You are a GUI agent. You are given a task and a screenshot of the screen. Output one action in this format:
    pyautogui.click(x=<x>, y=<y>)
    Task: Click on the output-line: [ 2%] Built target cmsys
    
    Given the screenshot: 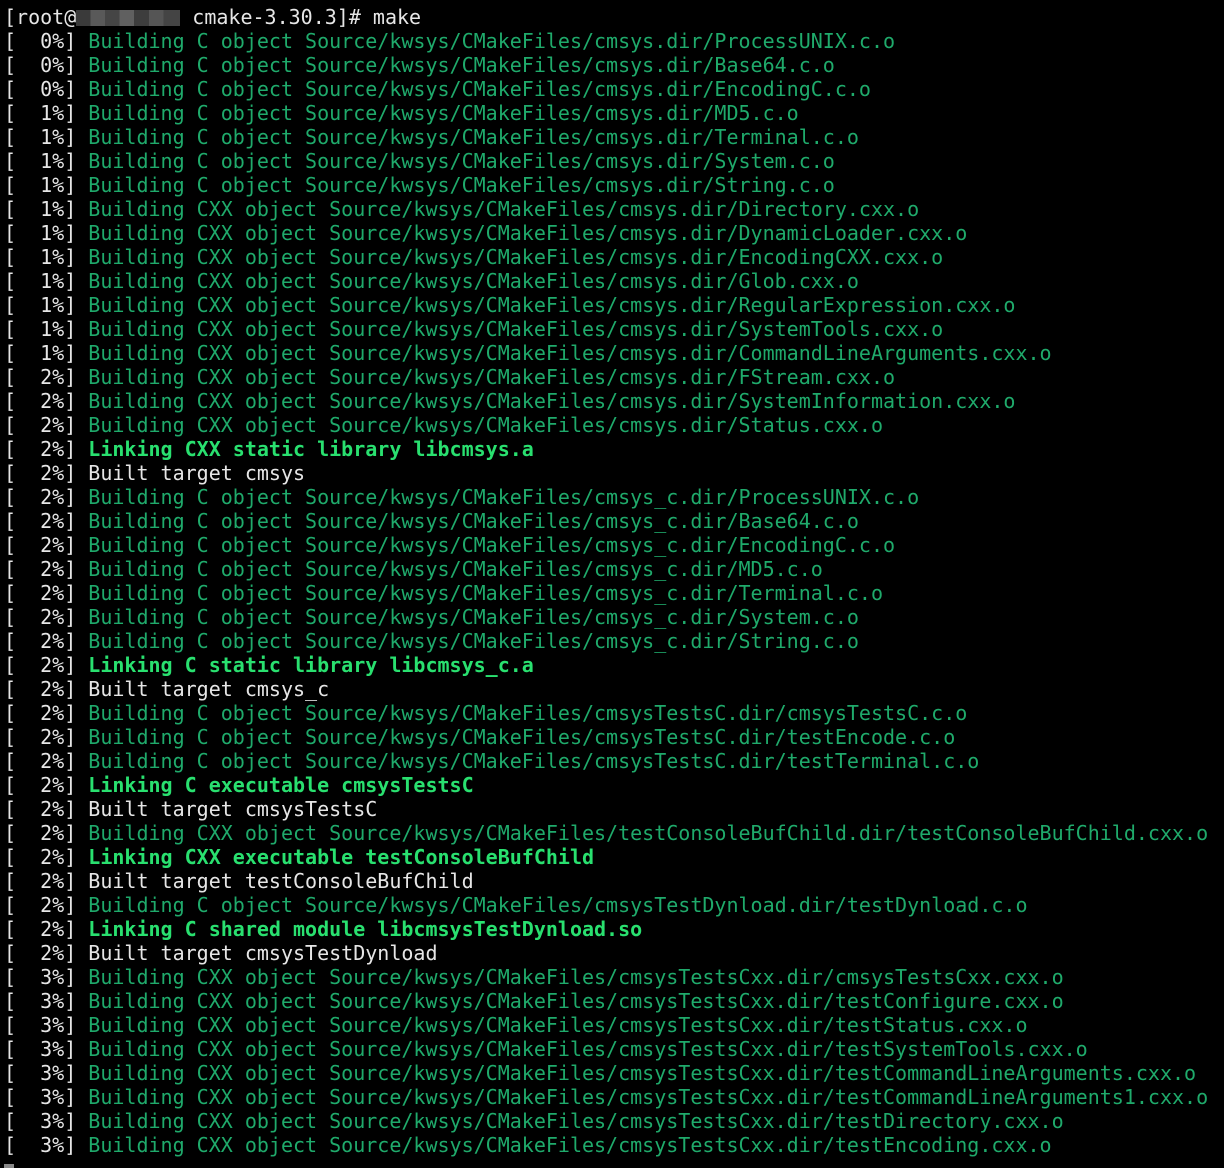 What is the action you would take?
    pyautogui.click(x=614, y=473)
    